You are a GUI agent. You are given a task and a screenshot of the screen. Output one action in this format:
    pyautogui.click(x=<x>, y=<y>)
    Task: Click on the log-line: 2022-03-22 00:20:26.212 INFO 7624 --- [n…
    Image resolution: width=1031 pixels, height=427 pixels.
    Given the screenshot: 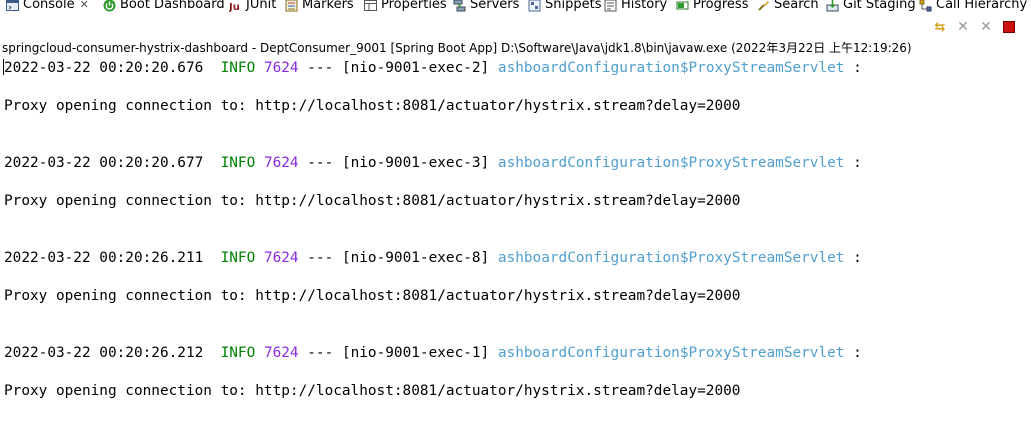 What is the action you would take?
    pyautogui.click(x=433, y=353)
    